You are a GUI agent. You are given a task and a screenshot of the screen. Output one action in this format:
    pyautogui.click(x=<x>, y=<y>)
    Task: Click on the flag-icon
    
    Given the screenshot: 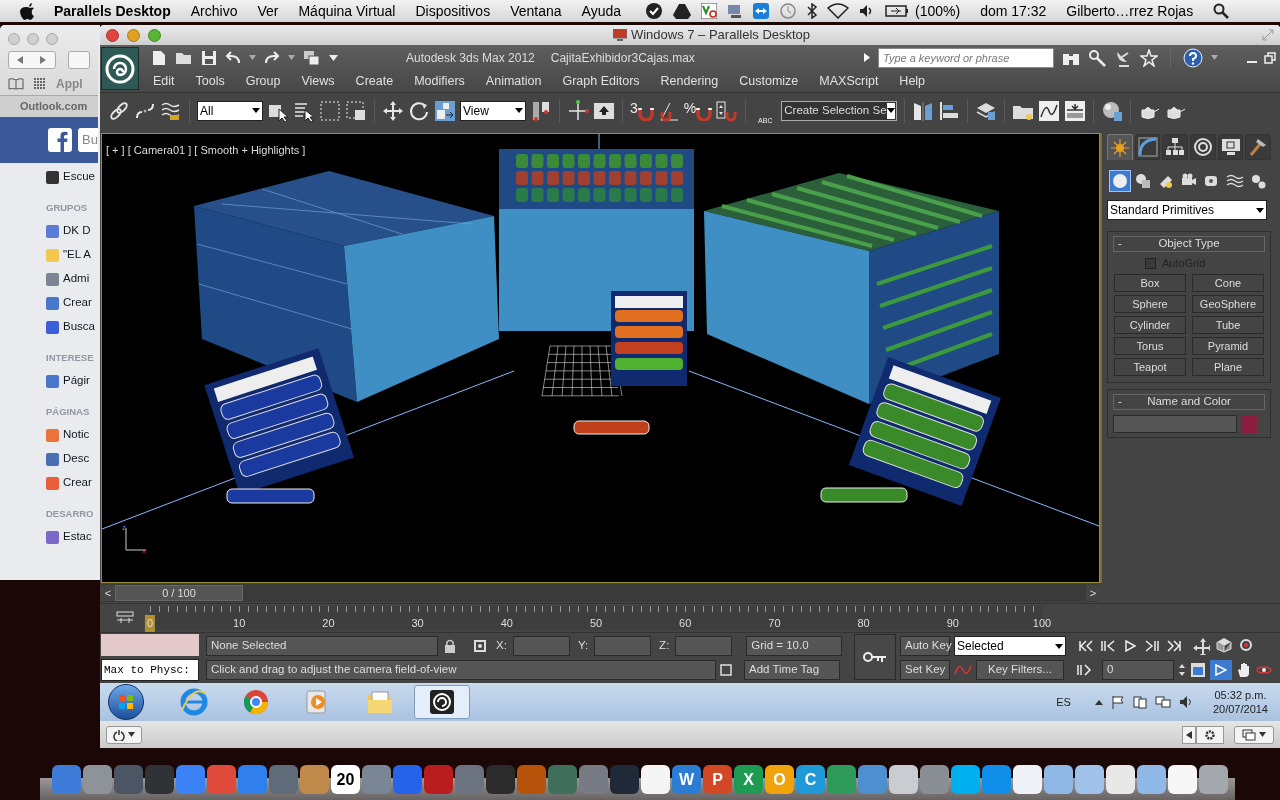 What is the action you would take?
    pyautogui.click(x=1117, y=702)
    